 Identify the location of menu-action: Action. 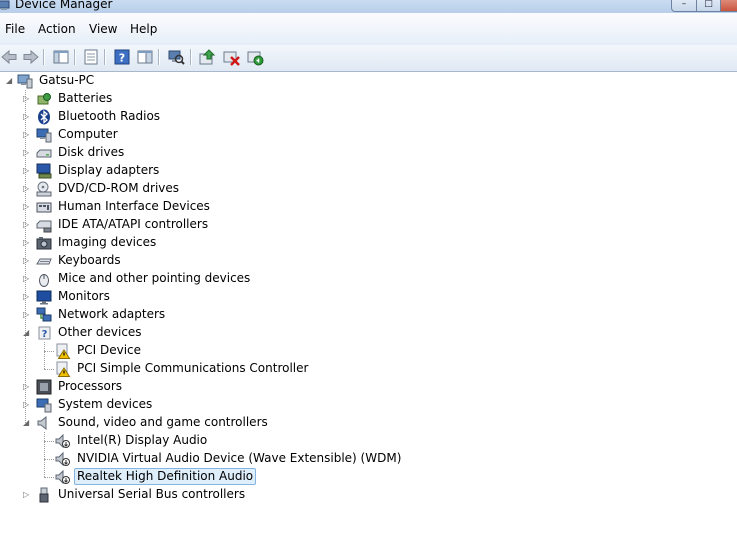
(57, 29).